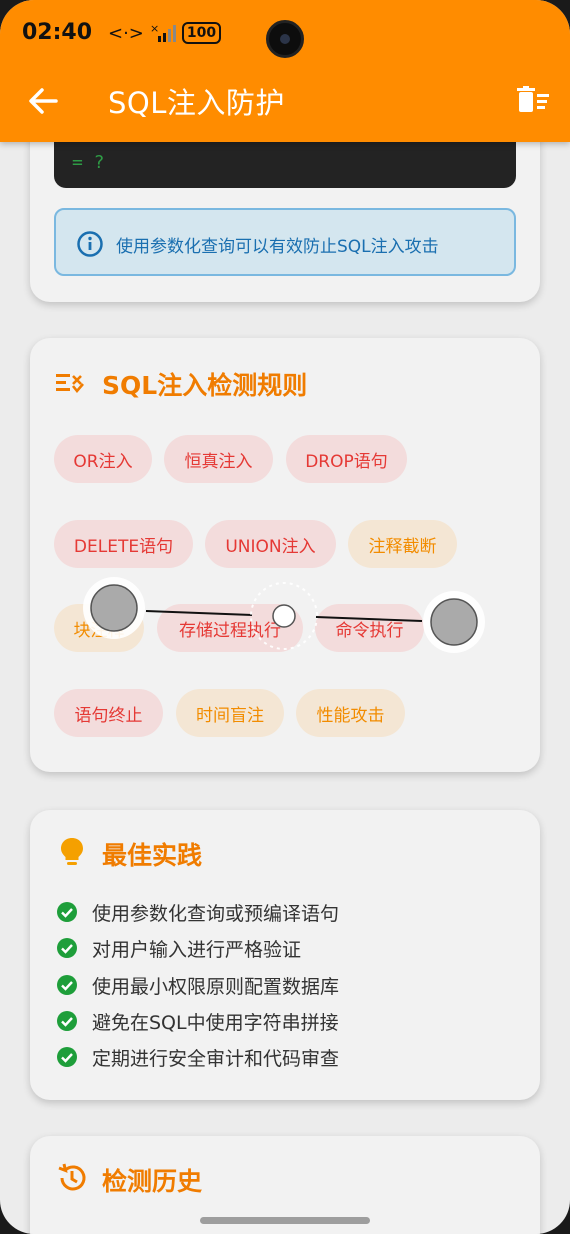  I want to click on best-practice-item: 使用参数化查询或预编译语句, so click(197, 912).